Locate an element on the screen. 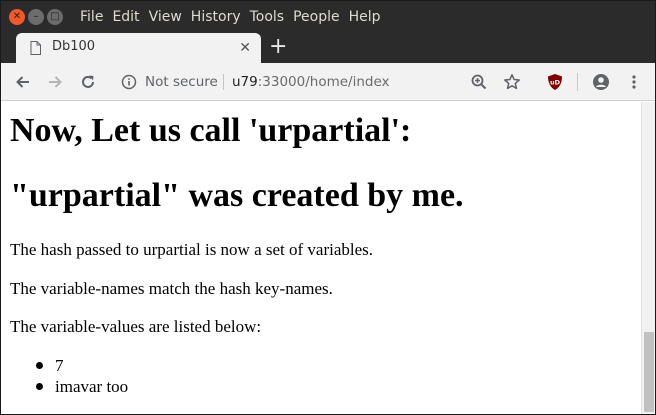 The width and height of the screenshot is (656, 415). star-icon is located at coordinates (512, 82).